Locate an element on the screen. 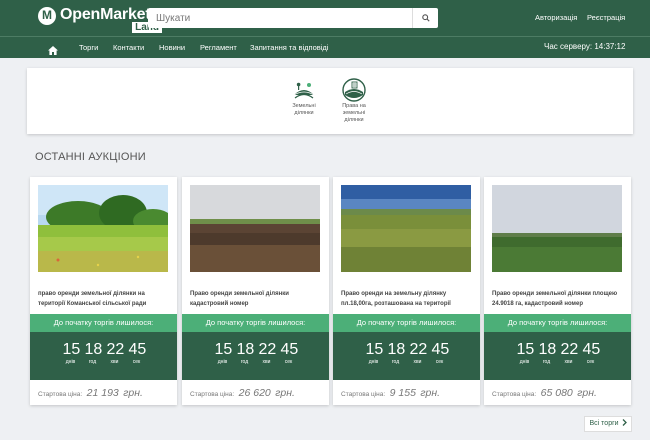 This screenshot has height=440, width=650. home-icon is located at coordinates (53, 51).